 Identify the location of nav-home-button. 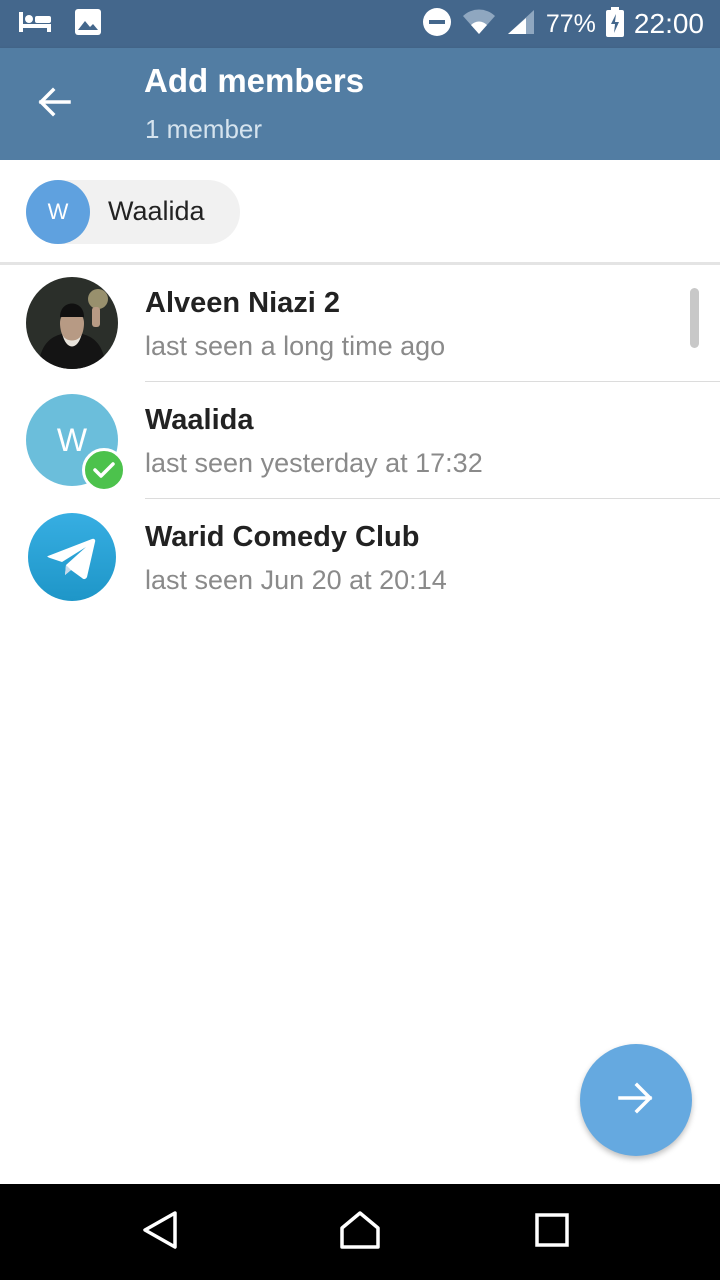
(360, 1232).